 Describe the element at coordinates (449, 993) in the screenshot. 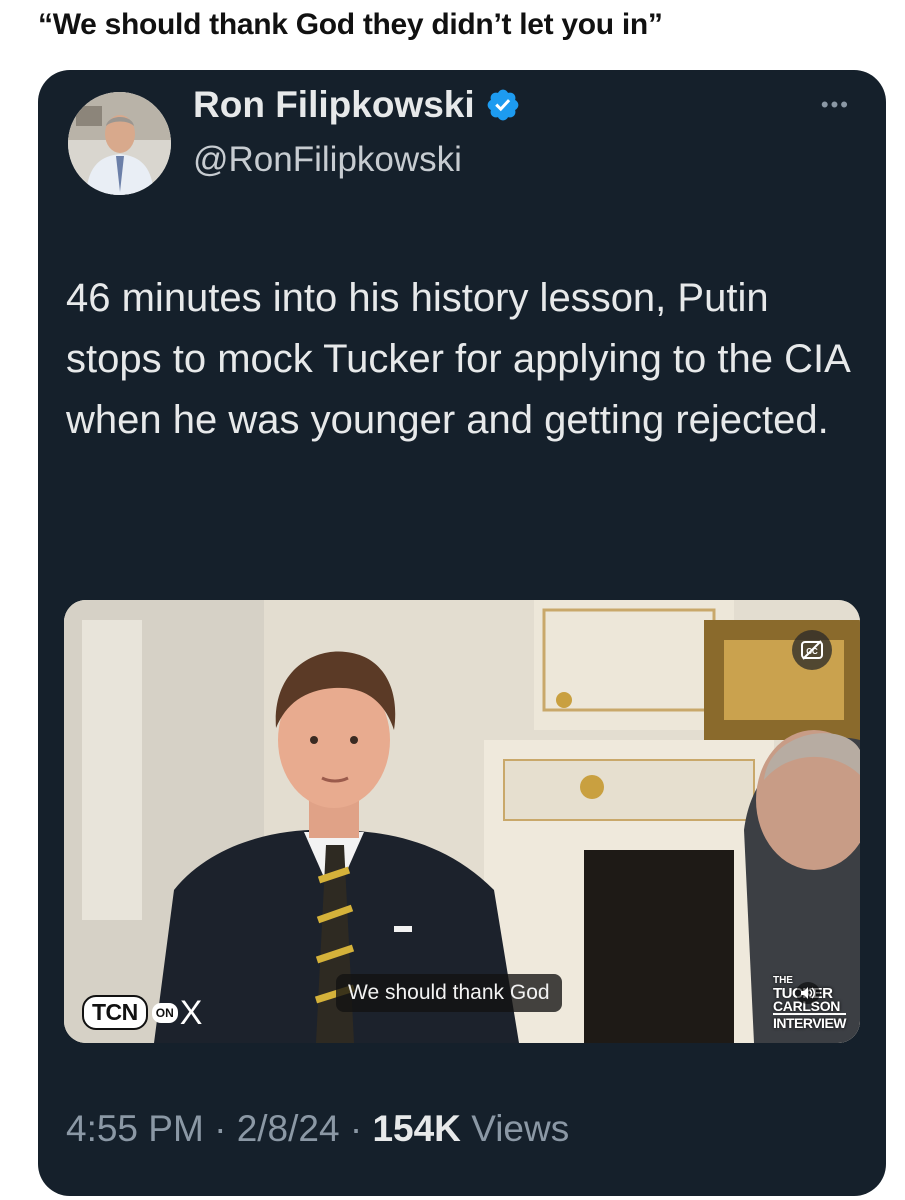

I see `video-subtitle: We should thank God` at that location.